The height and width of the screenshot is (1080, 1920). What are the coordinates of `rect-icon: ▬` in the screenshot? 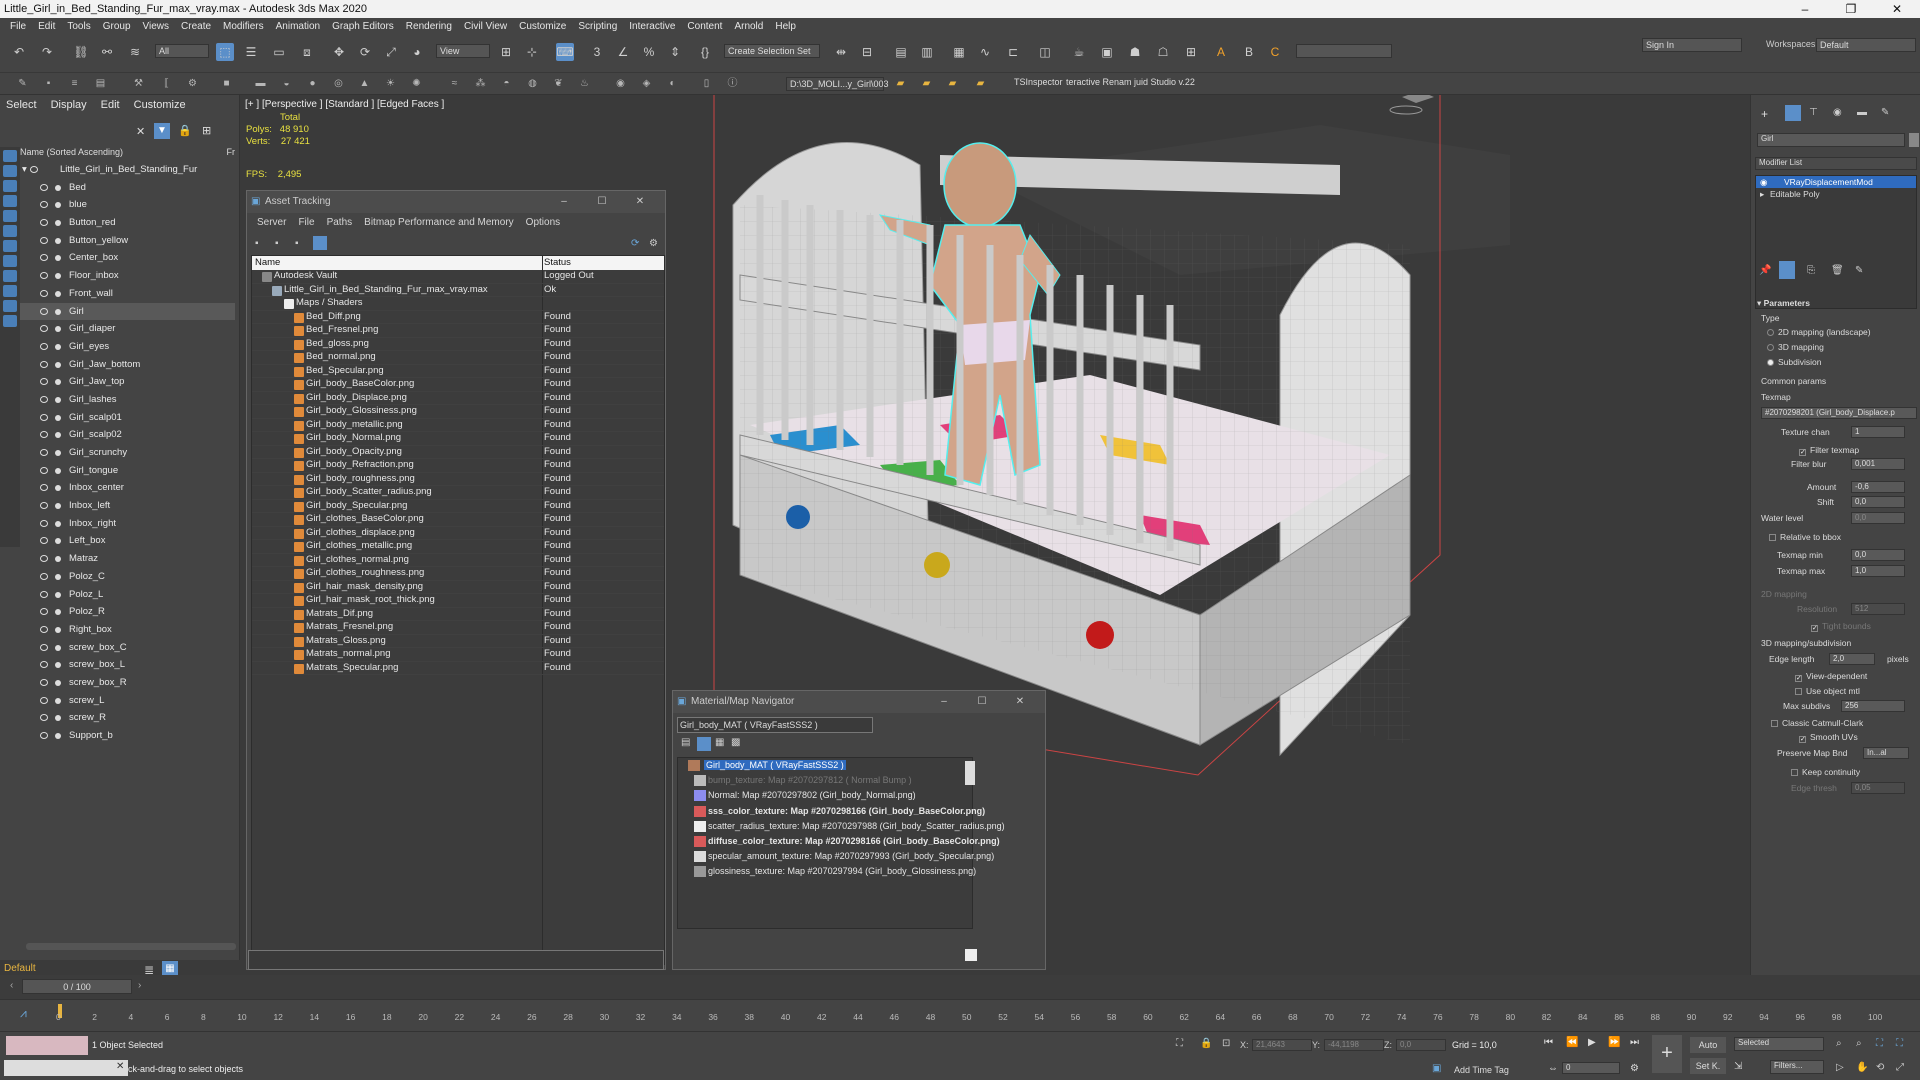 It's located at (260, 83).